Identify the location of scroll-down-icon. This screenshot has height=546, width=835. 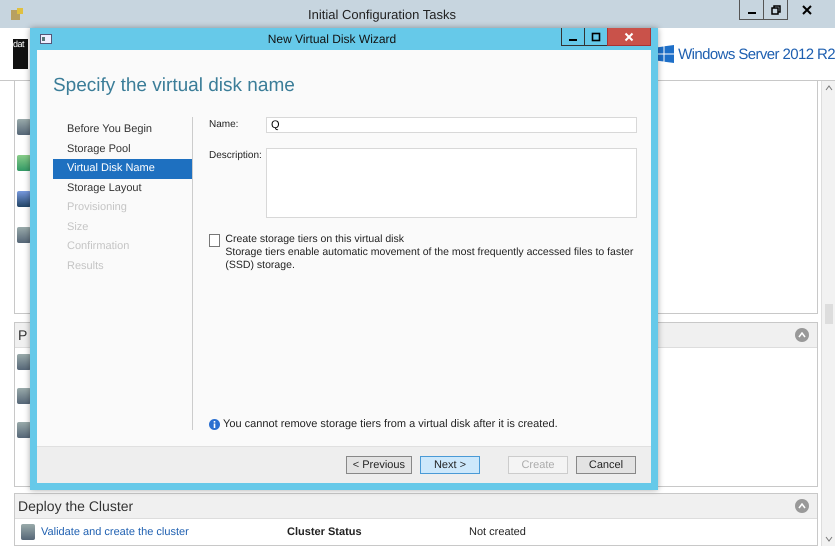
(828, 539).